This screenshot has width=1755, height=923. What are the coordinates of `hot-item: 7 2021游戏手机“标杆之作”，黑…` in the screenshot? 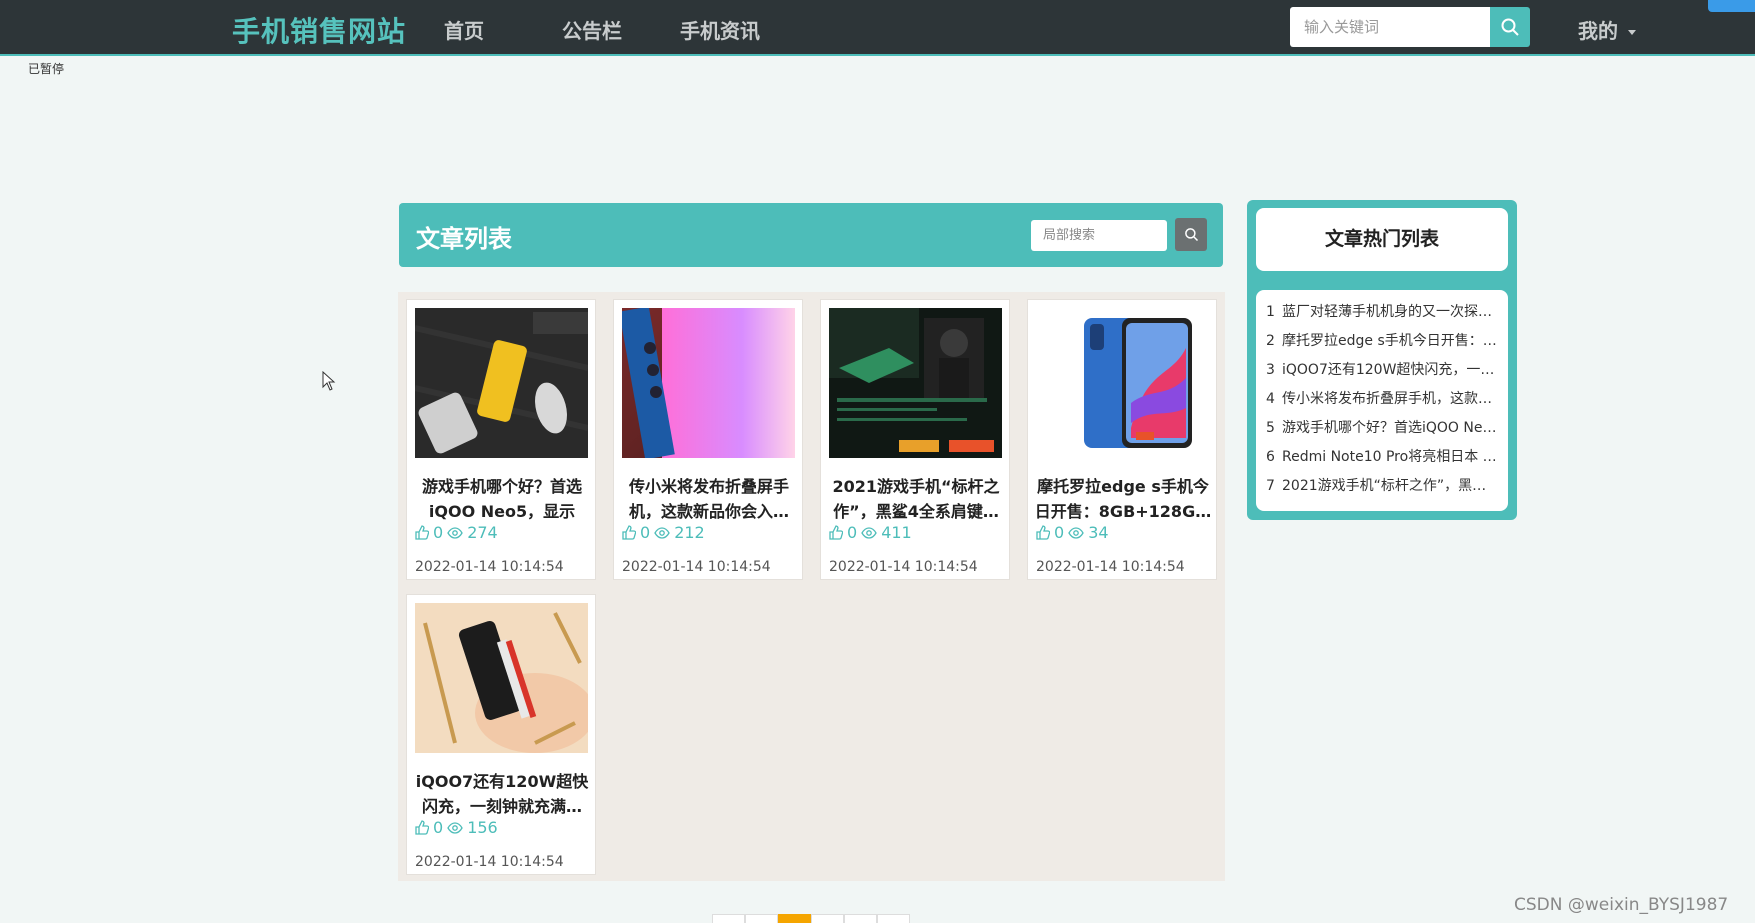 It's located at (1382, 486).